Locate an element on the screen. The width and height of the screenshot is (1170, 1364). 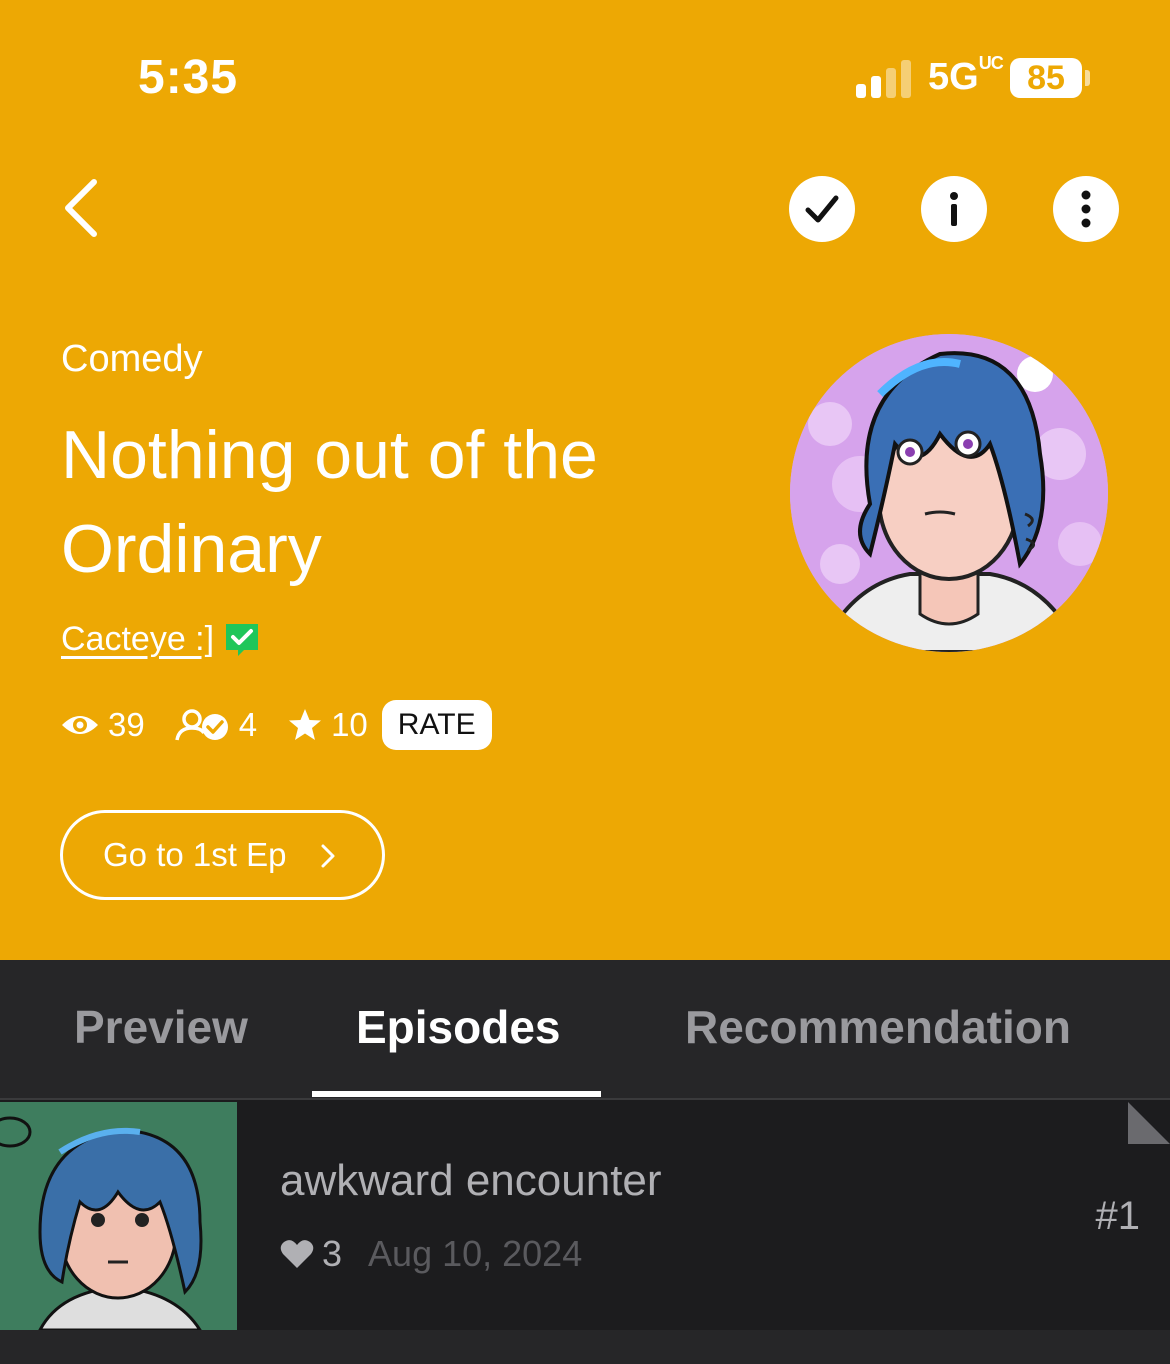
subscribers-icon is located at coordinates (201, 725).